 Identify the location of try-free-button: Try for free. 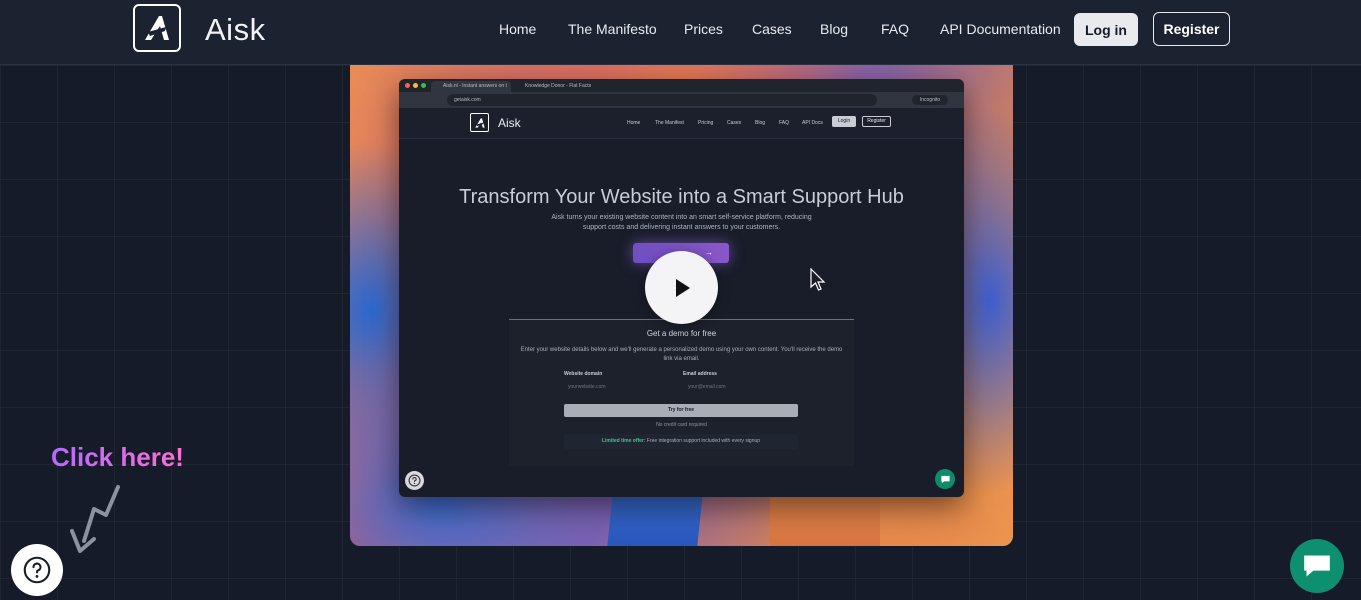
(681, 410).